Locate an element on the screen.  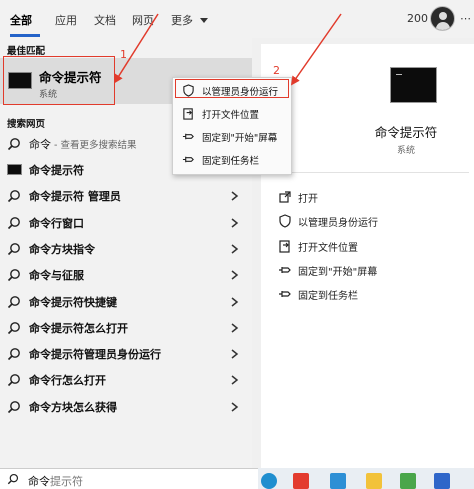
preview-action-label: 以管理员身份运行 is located at coordinates (338, 224).